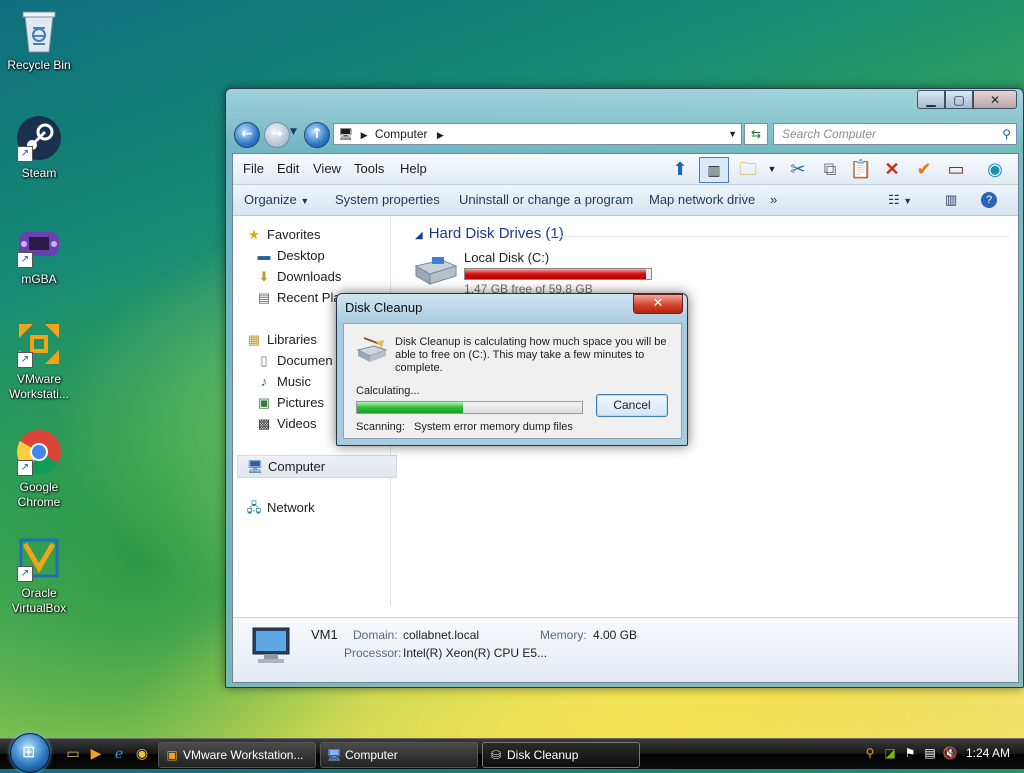 The image size is (1024, 773). What do you see at coordinates (96, 754) in the screenshot?
I see `media-player-icon: ▶` at bounding box center [96, 754].